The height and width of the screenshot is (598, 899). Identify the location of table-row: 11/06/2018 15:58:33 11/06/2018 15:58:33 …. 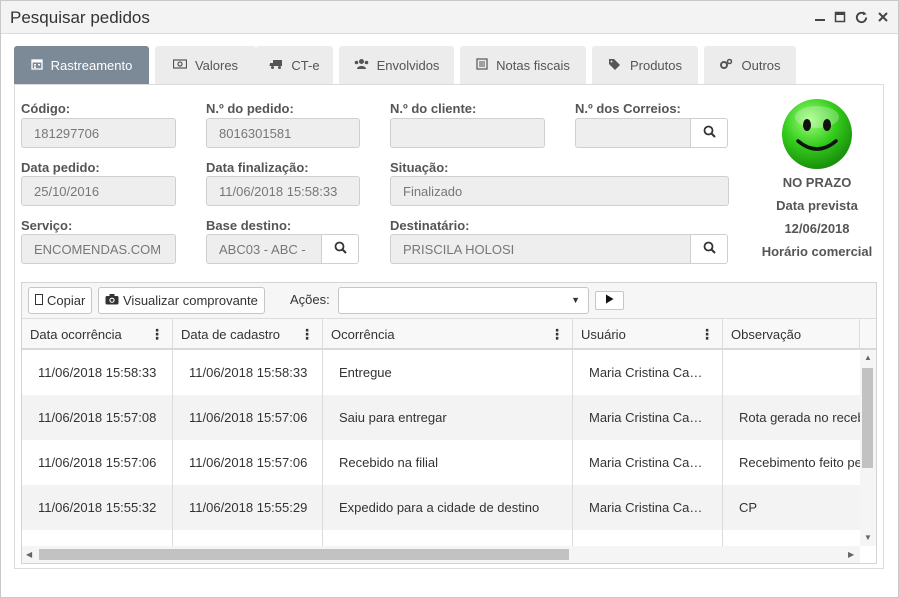
(441, 372).